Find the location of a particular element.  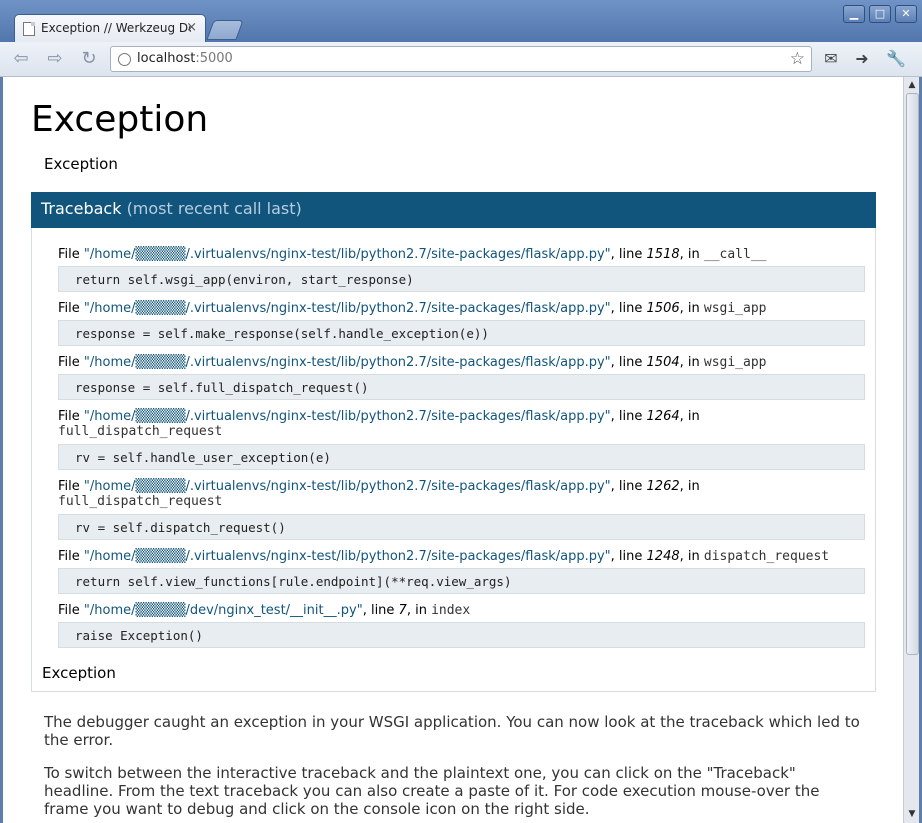

scrollbar-thumb is located at coordinates (912, 374).